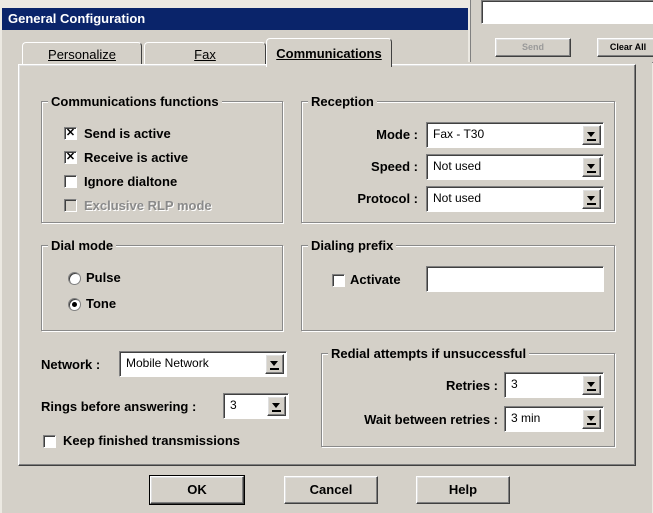 This screenshot has width=653, height=513. Describe the element at coordinates (514, 384) in the screenshot. I see `retries-select-value: 3` at that location.